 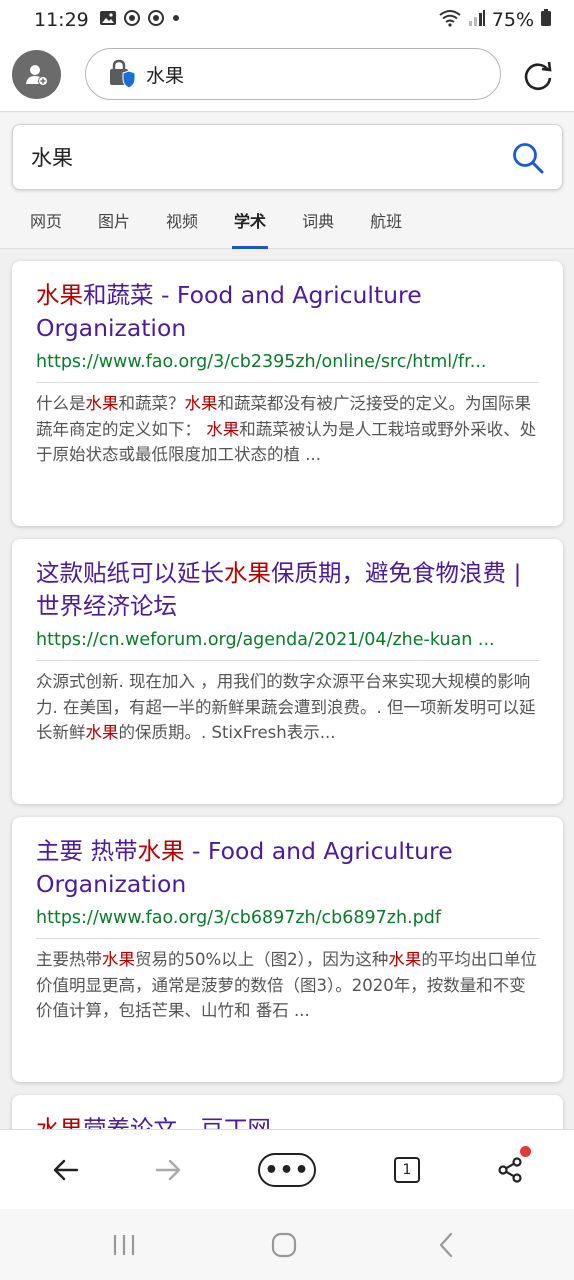 What do you see at coordinates (525, 1151) in the screenshot?
I see `notification-dot` at bounding box center [525, 1151].